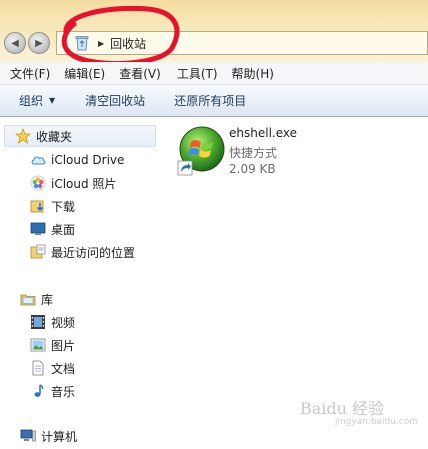 This screenshot has height=449, width=428. I want to click on music-note-icon, so click(39, 390).